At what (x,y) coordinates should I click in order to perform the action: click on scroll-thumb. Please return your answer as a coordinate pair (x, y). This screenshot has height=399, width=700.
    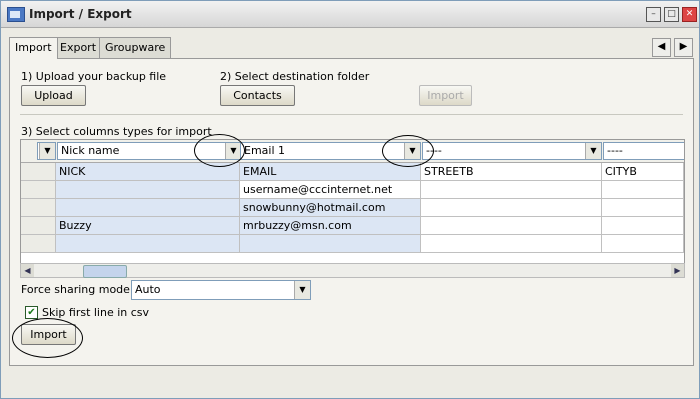
    Looking at the image, I should click on (105, 271).